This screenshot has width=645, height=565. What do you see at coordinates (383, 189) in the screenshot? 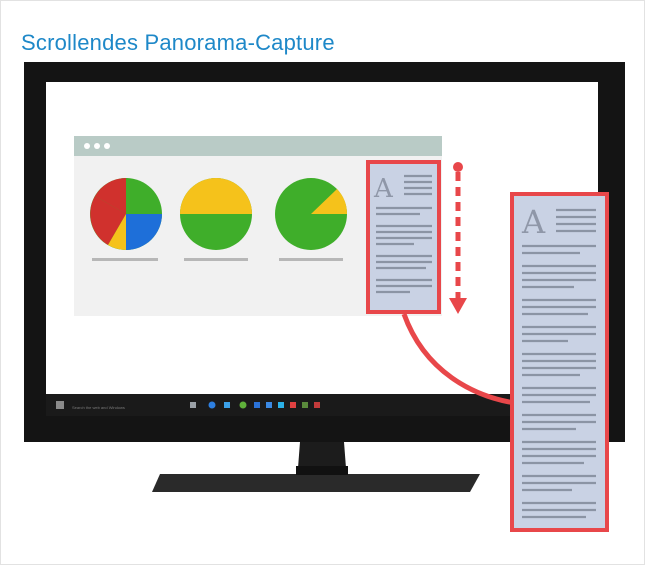
I see `document-icon: A` at bounding box center [383, 189].